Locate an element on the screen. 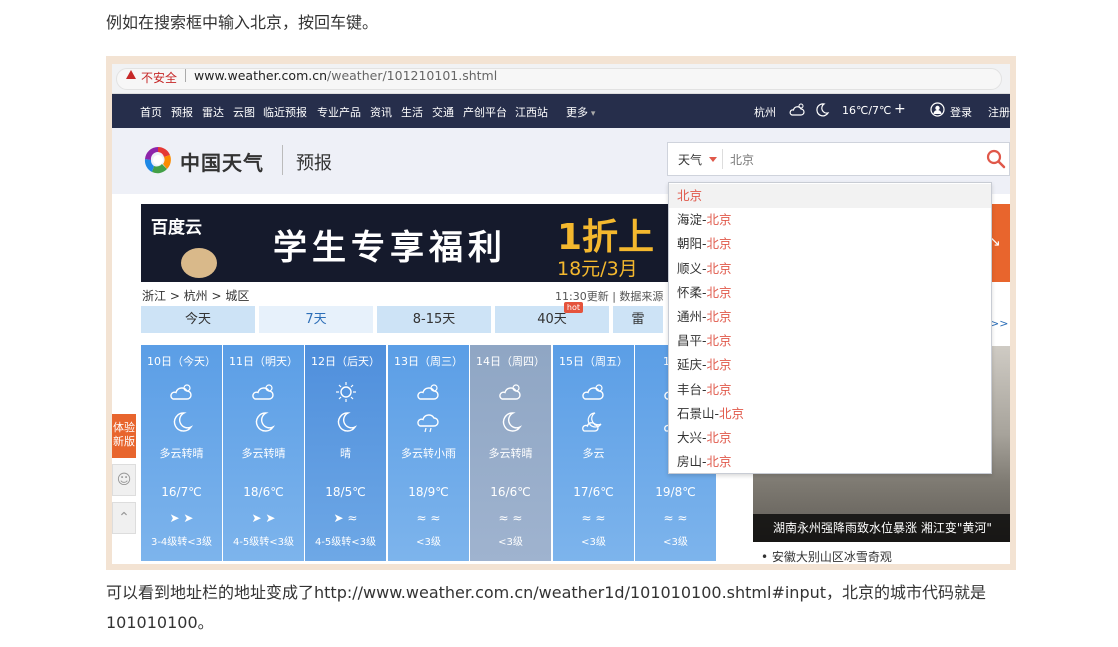 The image size is (1118, 647). nav-item-forecast: 预报 is located at coordinates (182, 112).